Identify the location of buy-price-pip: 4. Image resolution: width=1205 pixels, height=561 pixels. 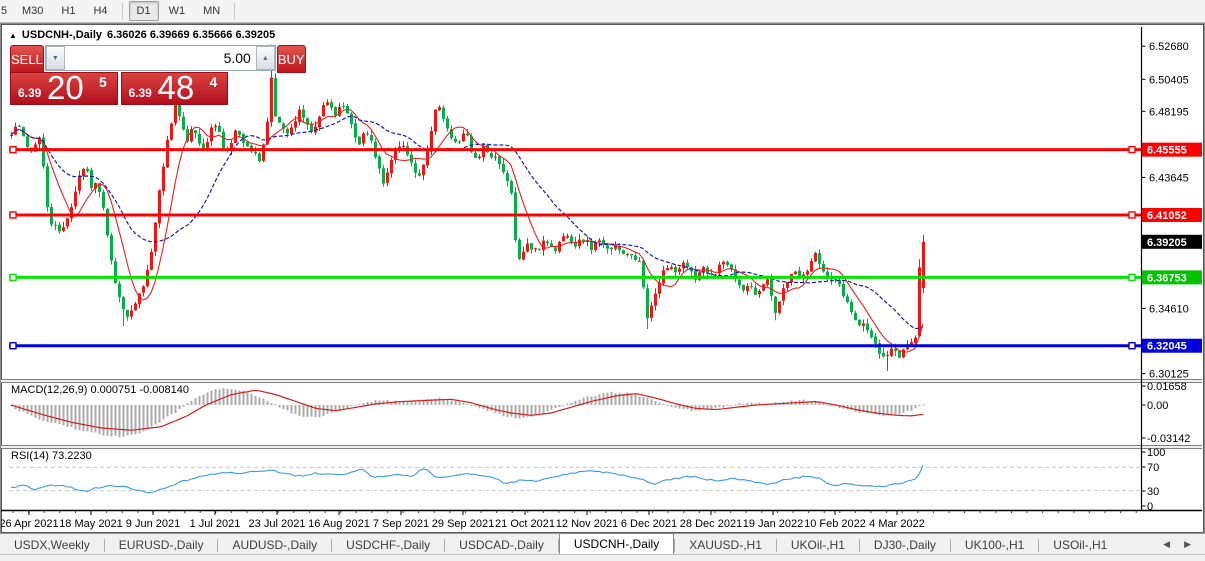
(213, 82).